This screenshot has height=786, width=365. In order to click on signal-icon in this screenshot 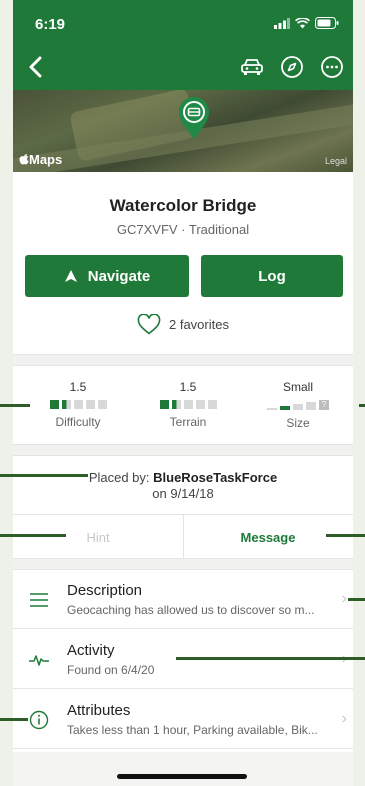, I will do `click(282, 23)`.